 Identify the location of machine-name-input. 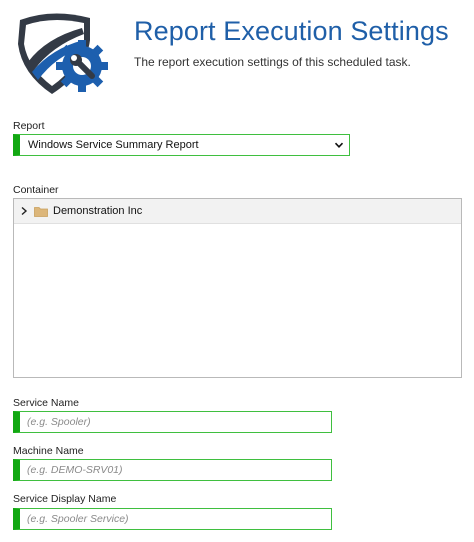
(172, 470).